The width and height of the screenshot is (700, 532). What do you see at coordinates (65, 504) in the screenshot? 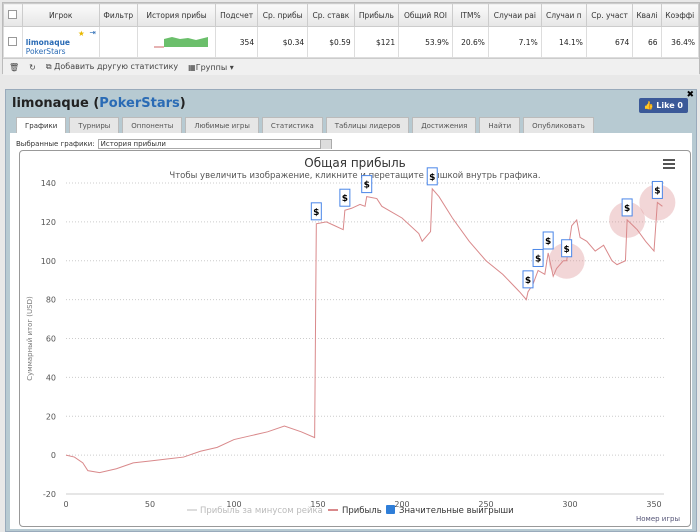
I see `x-tick-label: 0` at bounding box center [65, 504].